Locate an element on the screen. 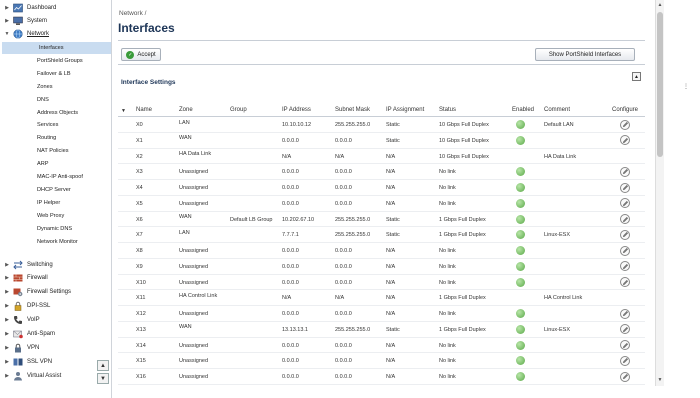 The height and width of the screenshot is (398, 700). sidebar-subitem-nat-policies: NAT Policies is located at coordinates (55, 151).